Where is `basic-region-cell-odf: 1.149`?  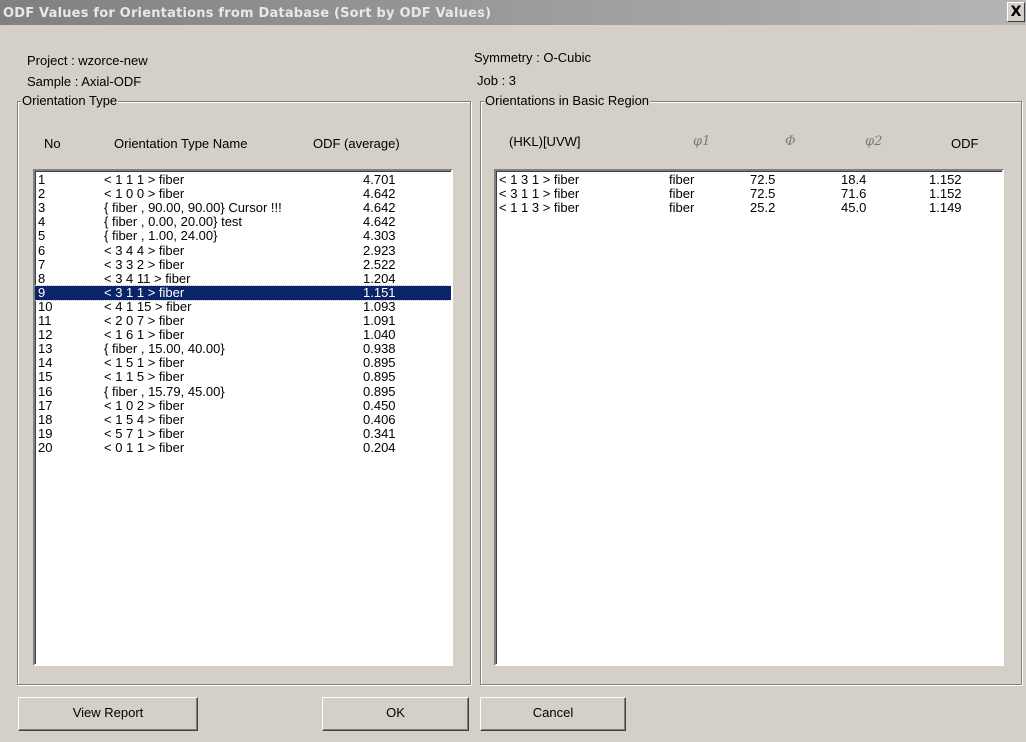
basic-region-cell-odf: 1.149 is located at coordinates (945, 208).